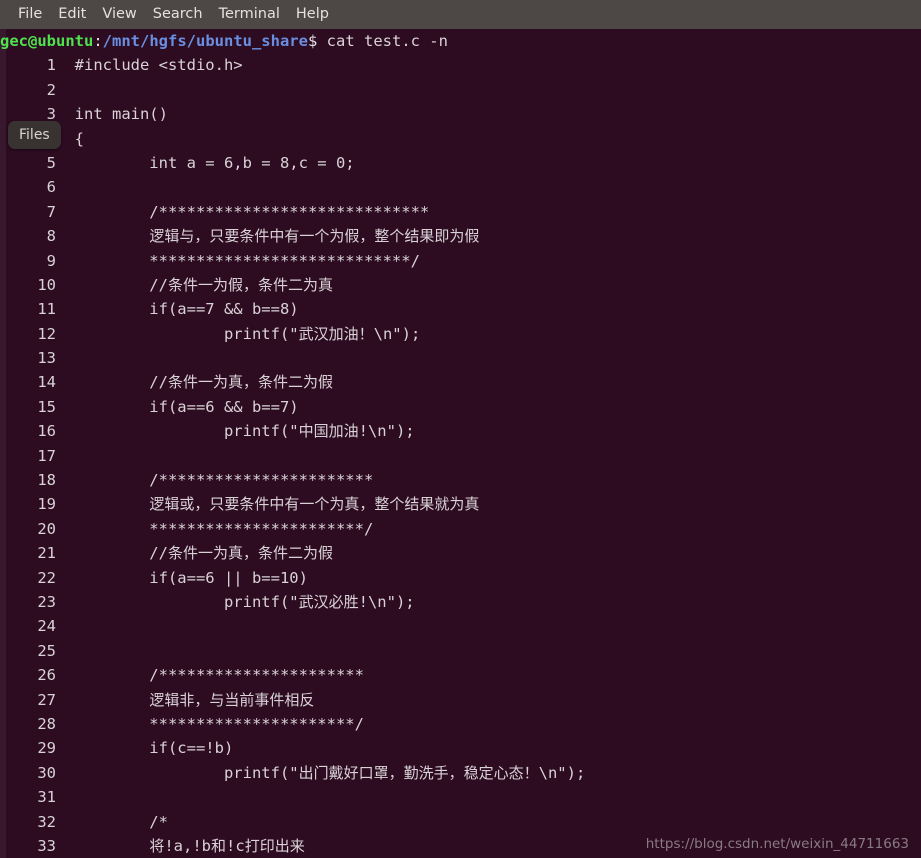  What do you see at coordinates (37, 455) in the screenshot?
I see `line-number: 17` at bounding box center [37, 455].